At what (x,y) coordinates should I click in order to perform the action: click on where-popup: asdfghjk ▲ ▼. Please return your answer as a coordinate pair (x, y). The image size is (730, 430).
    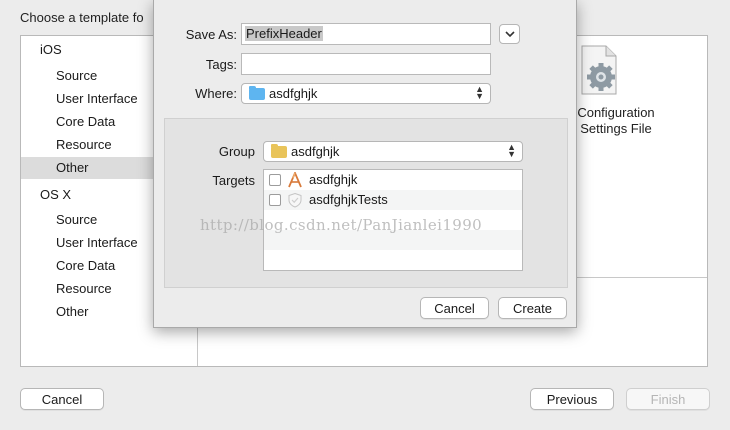
    Looking at the image, I should click on (366, 93).